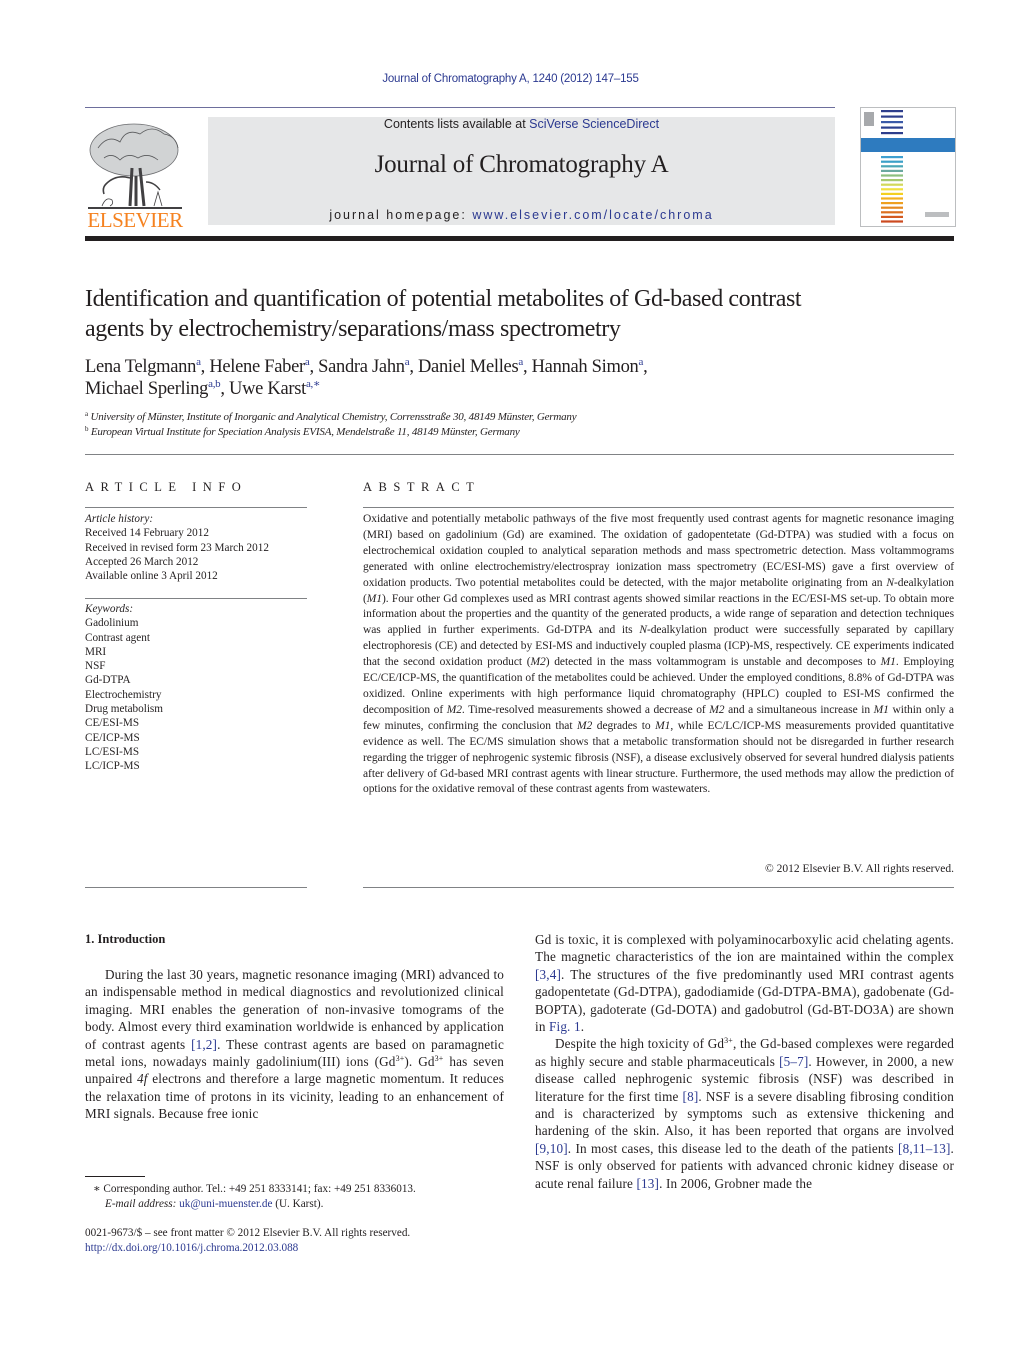 This screenshot has width=1021, height=1351. What do you see at coordinates (117, 637) in the screenshot?
I see `keyword: Contrast agent` at bounding box center [117, 637].